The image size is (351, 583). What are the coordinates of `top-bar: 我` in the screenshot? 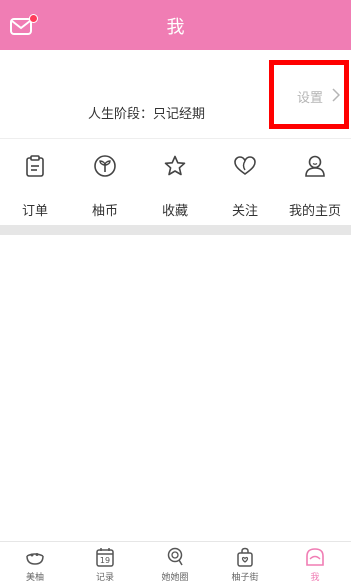 It's located at (175, 25).